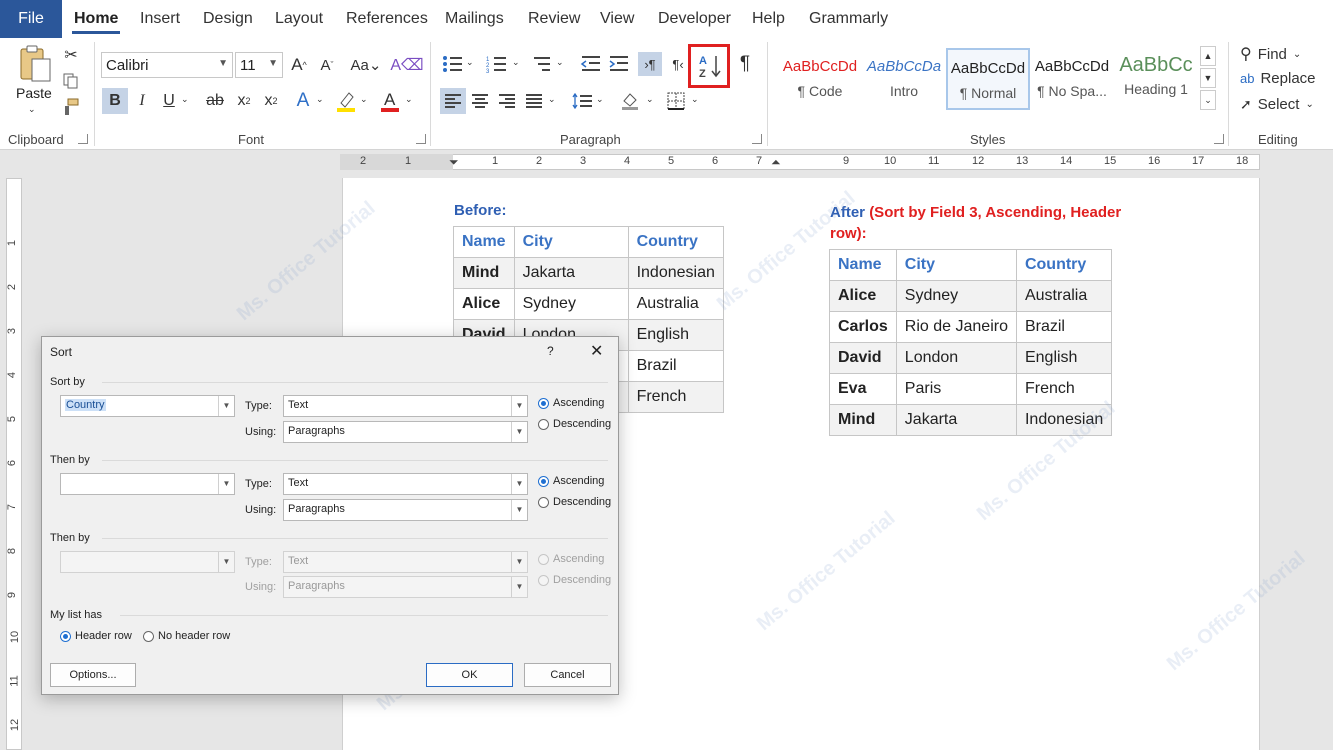 The height and width of the screenshot is (750, 1333). Describe the element at coordinates (346, 101) in the screenshot. I see `highlight-color-icon` at that location.